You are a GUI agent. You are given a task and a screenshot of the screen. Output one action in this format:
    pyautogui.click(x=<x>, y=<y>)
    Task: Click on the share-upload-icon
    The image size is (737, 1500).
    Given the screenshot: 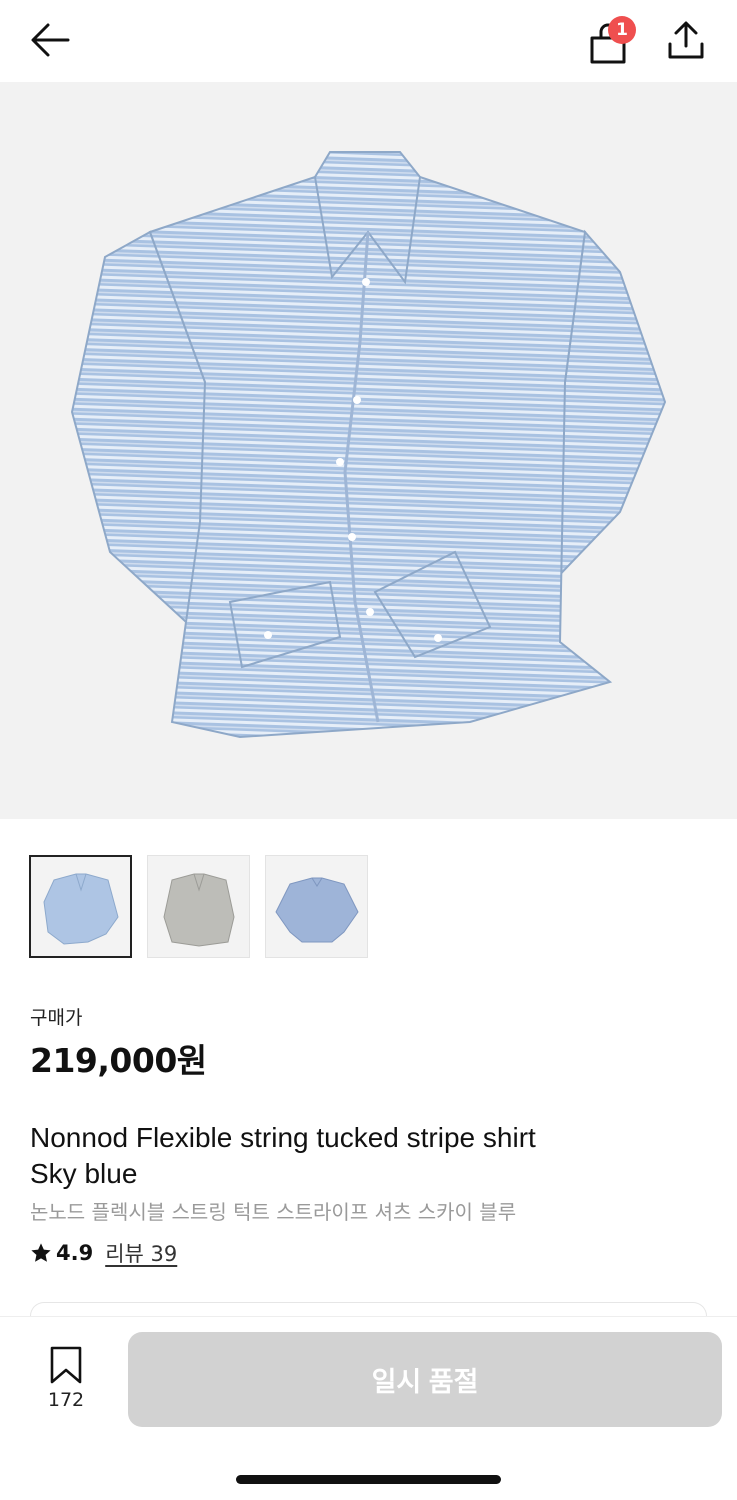 What is the action you would take?
    pyautogui.click(x=686, y=40)
    